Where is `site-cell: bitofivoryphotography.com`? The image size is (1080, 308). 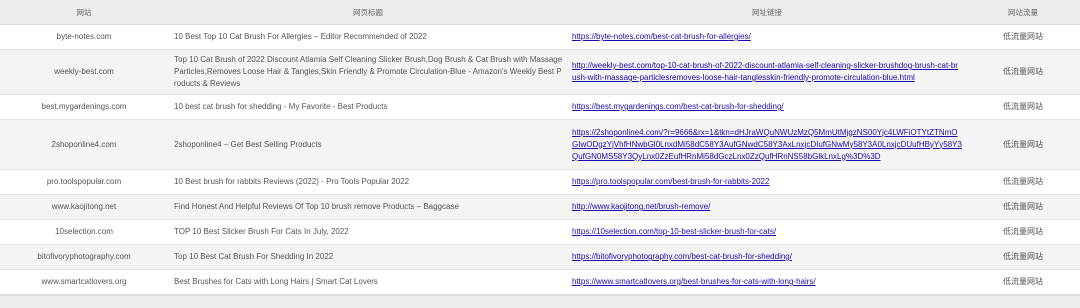
site-cell: bitofivoryphotography.com is located at coordinates (84, 257).